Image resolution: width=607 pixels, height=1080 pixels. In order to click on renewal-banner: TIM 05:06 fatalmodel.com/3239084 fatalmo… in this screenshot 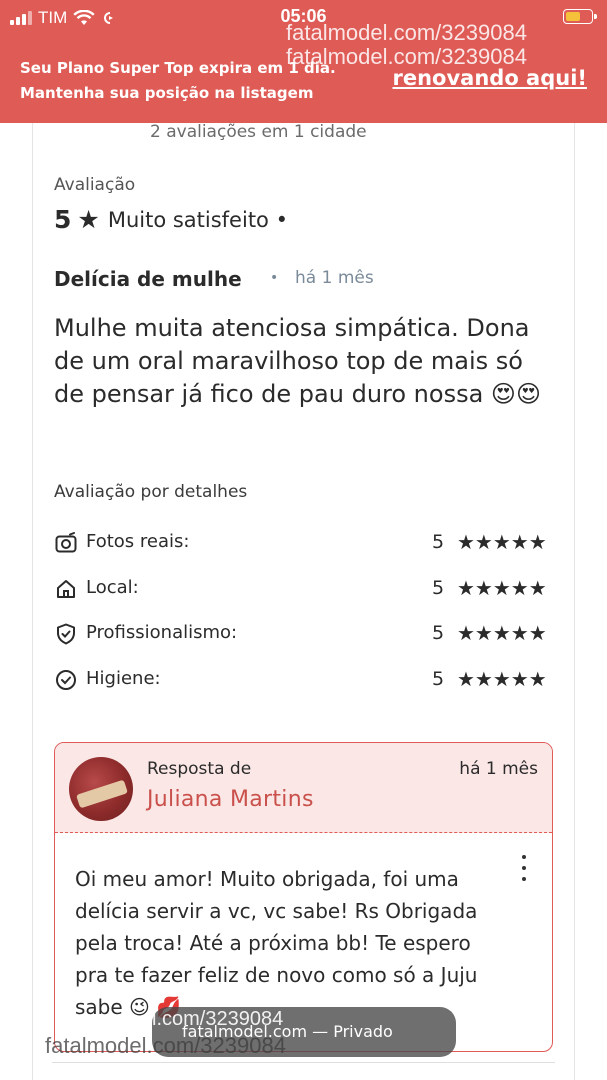, I will do `click(303, 61)`.